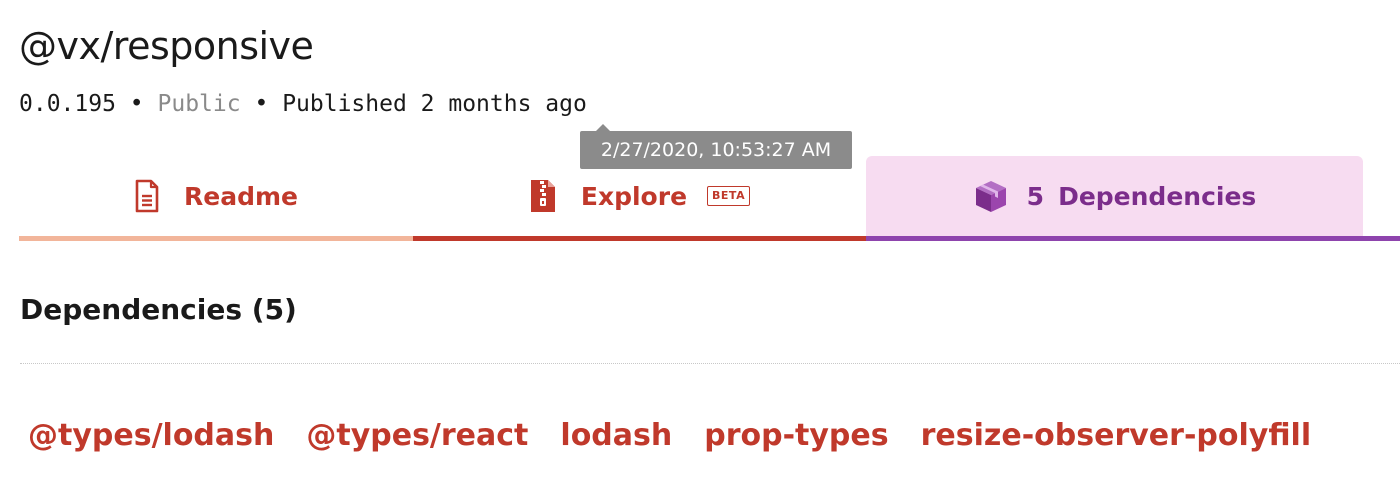  Describe the element at coordinates (67, 104) in the screenshot. I see `package-version: 0.0.195` at that location.